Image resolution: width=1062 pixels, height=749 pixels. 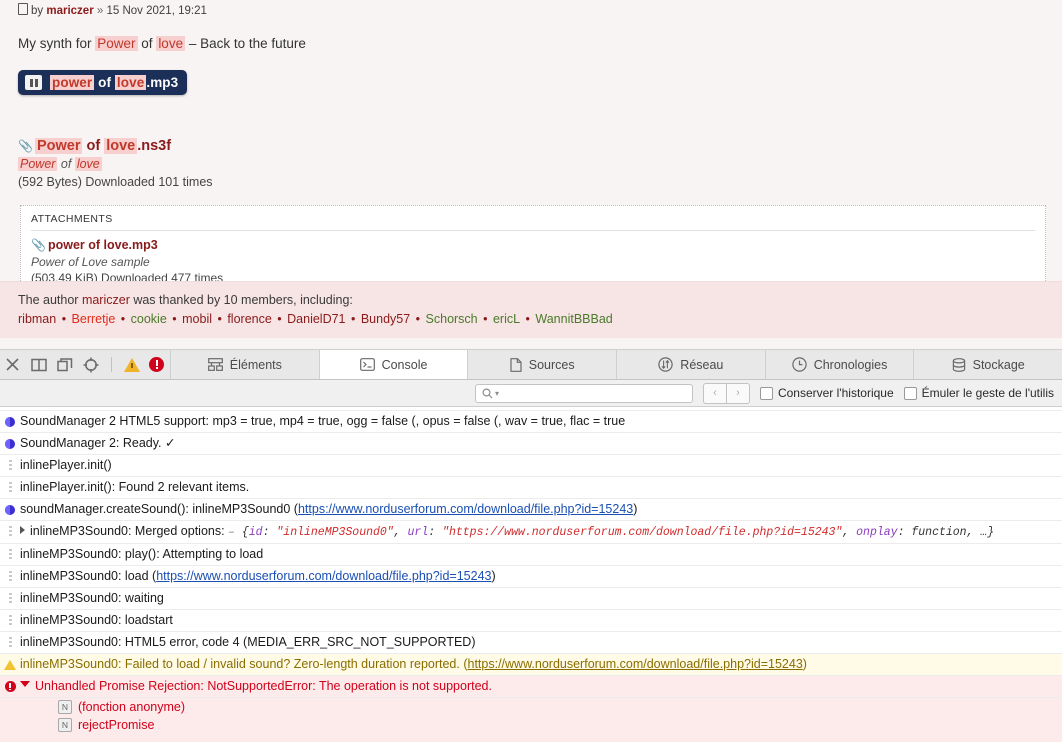 I want to click on post-by-label: by, so click(x=37, y=11).